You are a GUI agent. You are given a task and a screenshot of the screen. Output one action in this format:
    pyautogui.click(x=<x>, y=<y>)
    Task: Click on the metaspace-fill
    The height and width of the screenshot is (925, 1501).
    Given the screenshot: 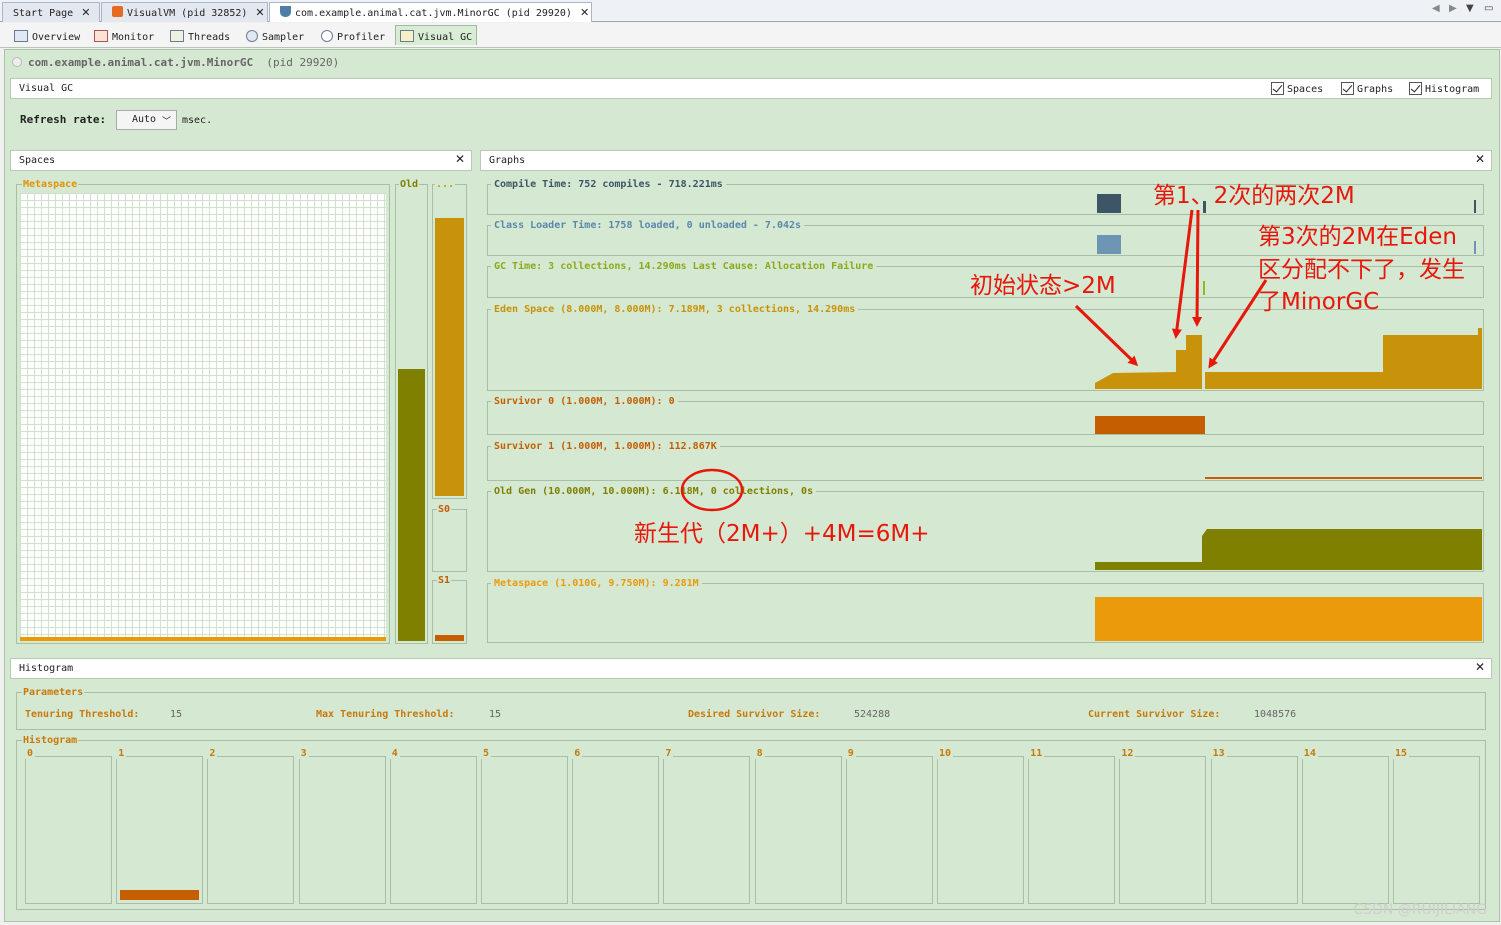 What is the action you would take?
    pyautogui.click(x=203, y=639)
    